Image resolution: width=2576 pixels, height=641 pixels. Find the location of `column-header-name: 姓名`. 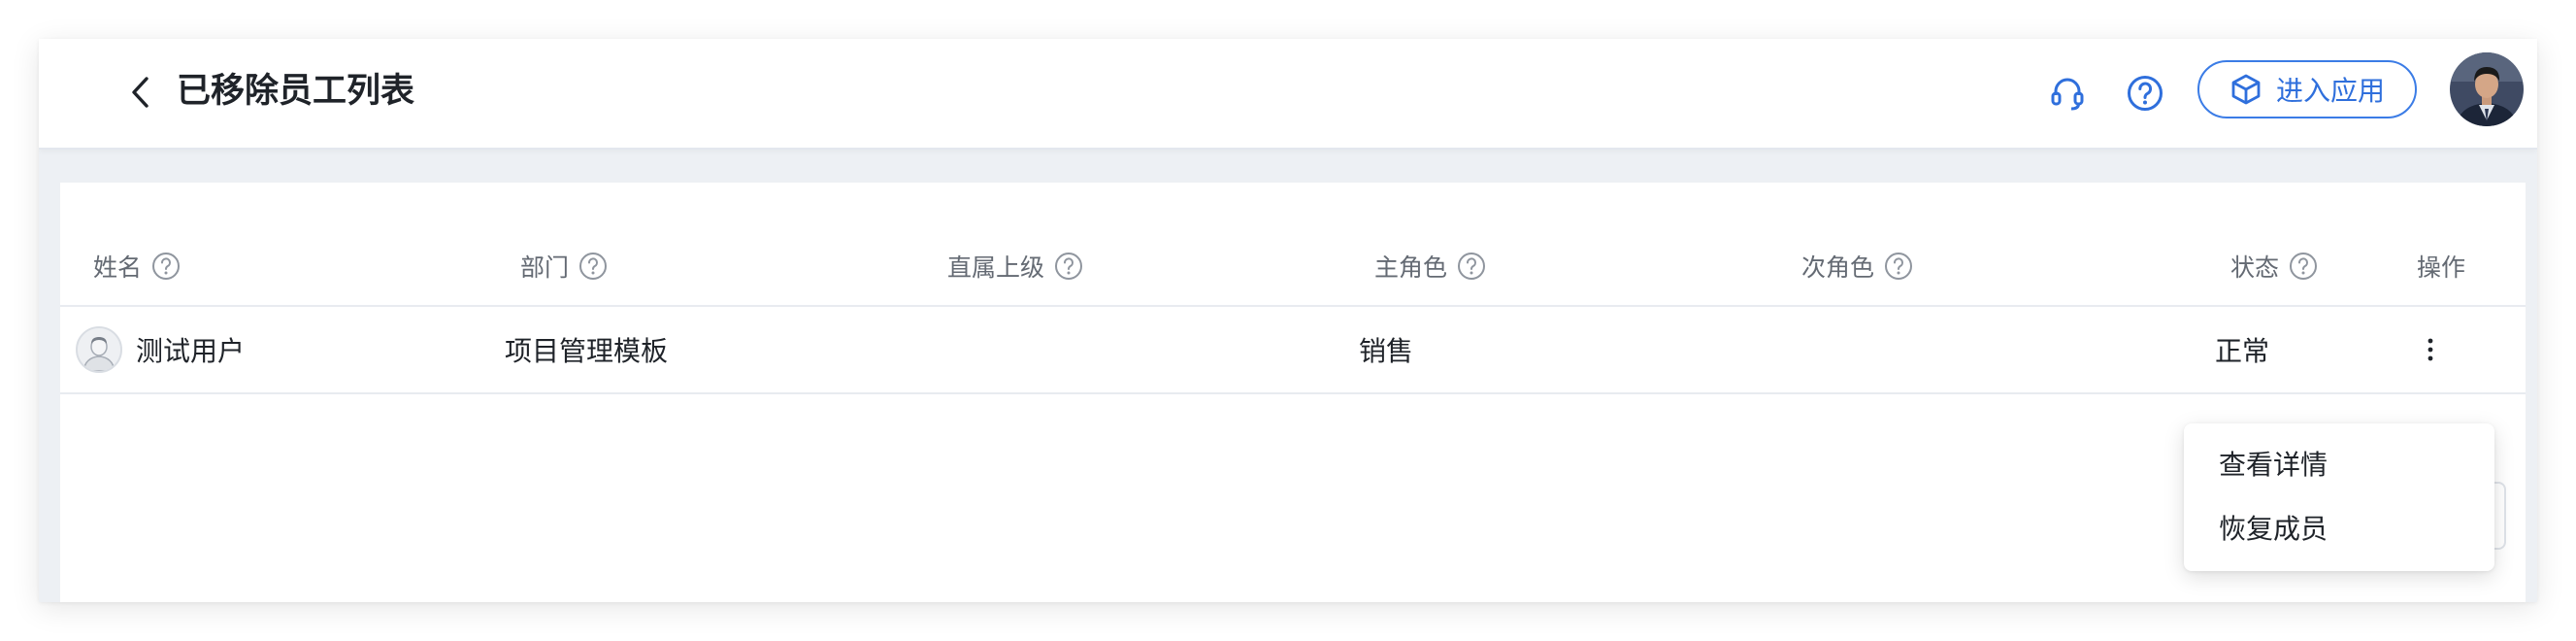

column-header-name: 姓名 is located at coordinates (137, 266).